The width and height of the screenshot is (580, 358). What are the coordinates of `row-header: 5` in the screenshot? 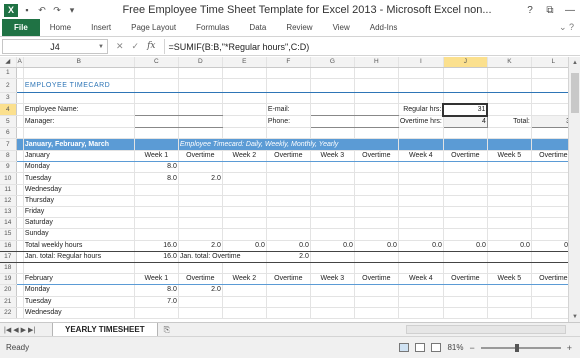 It's located at (8, 121).